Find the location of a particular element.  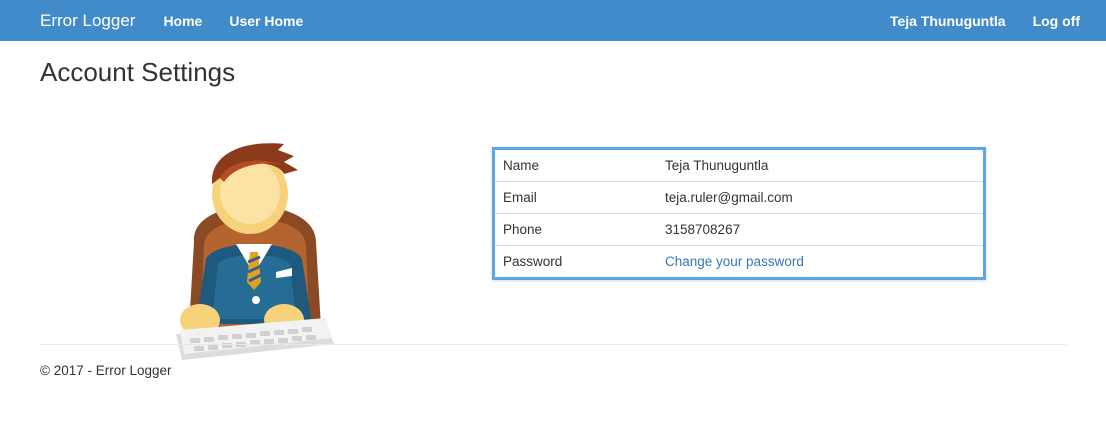

password-label: Password is located at coordinates (575, 262).